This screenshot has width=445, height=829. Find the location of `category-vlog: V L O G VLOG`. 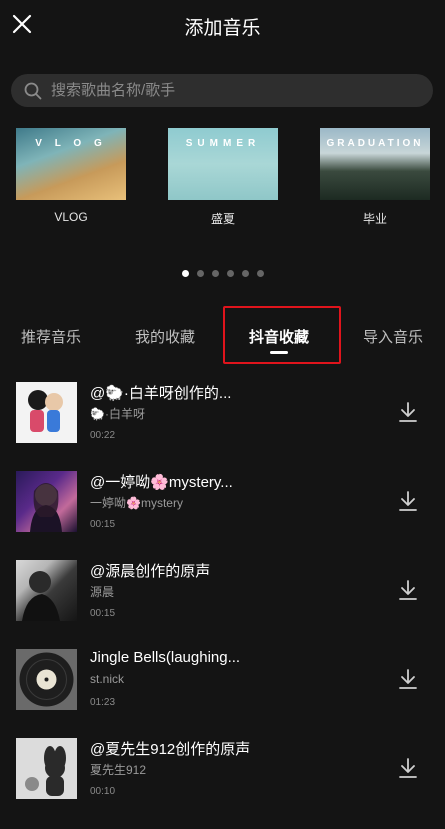

category-vlog: V L O G VLOG is located at coordinates (71, 176).